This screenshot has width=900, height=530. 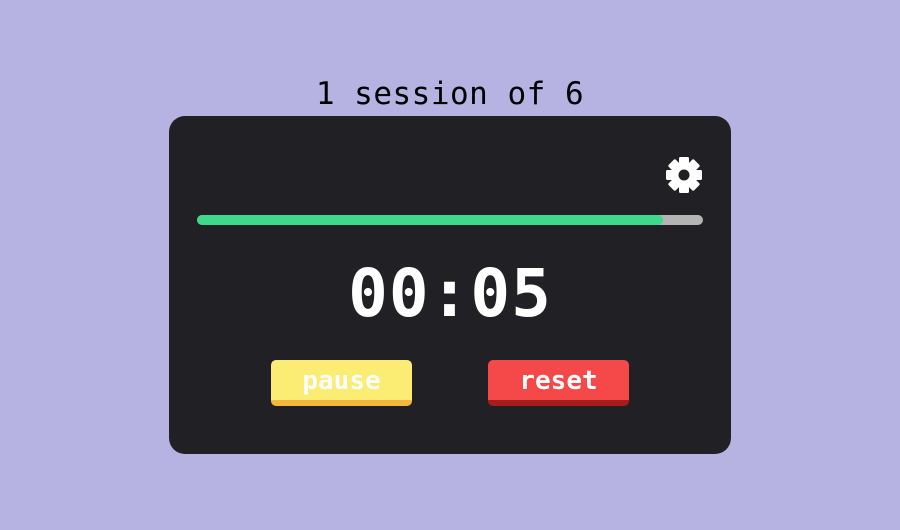 What do you see at coordinates (341, 383) in the screenshot?
I see `pause-button: pause` at bounding box center [341, 383].